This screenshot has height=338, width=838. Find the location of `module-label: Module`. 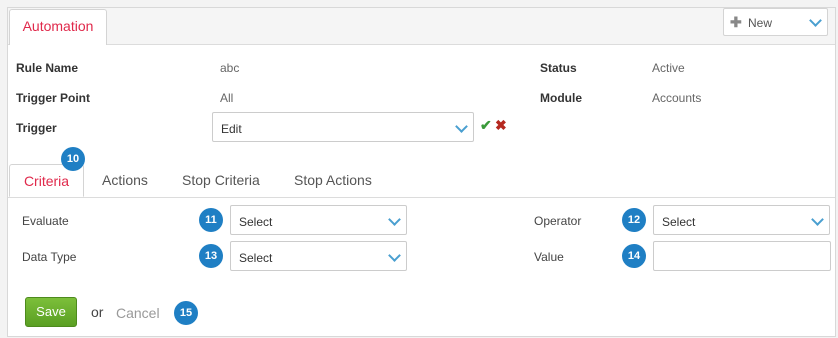

module-label: Module is located at coordinates (561, 98).